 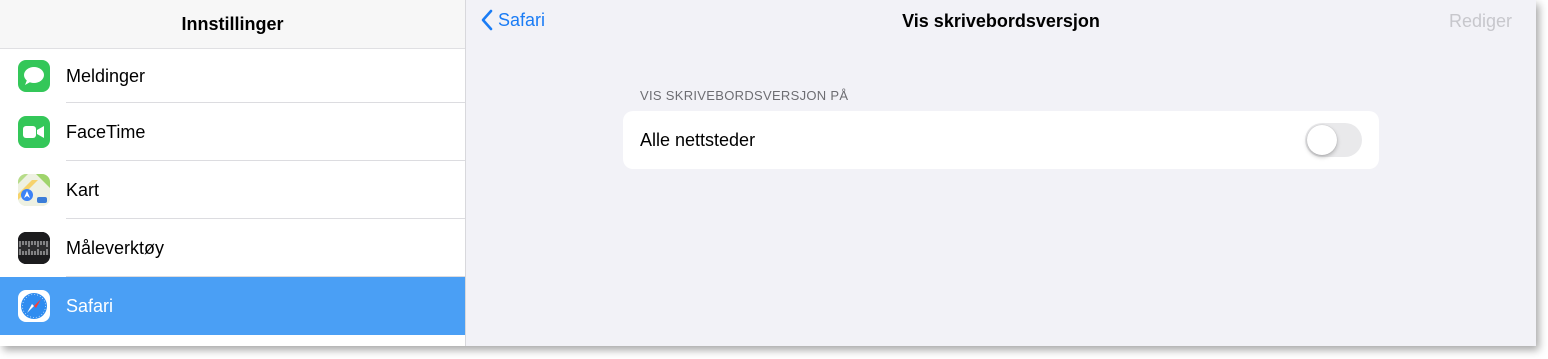 I want to click on facetime-icon, so click(x=34, y=132).